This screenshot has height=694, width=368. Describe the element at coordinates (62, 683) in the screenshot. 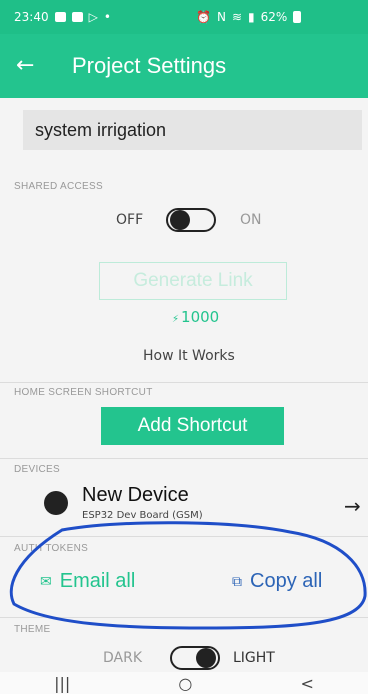

I see `recents-icon: |||` at that location.